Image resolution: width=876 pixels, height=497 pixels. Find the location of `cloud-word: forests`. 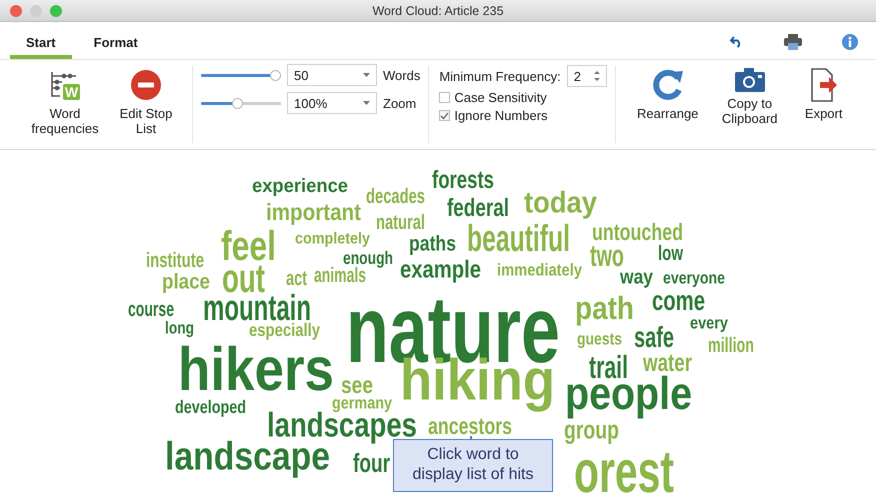

cloud-word: forests is located at coordinates (463, 180).